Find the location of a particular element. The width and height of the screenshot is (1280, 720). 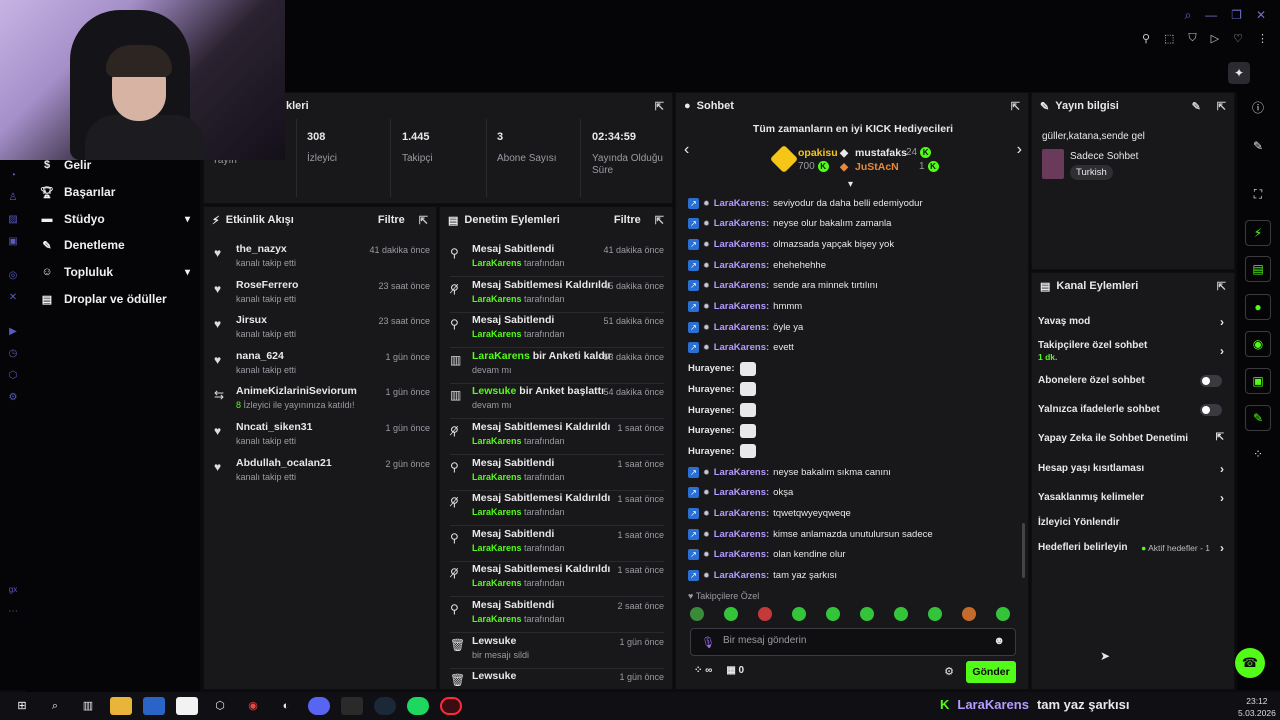

help-button: ☎ is located at coordinates (1250, 663).